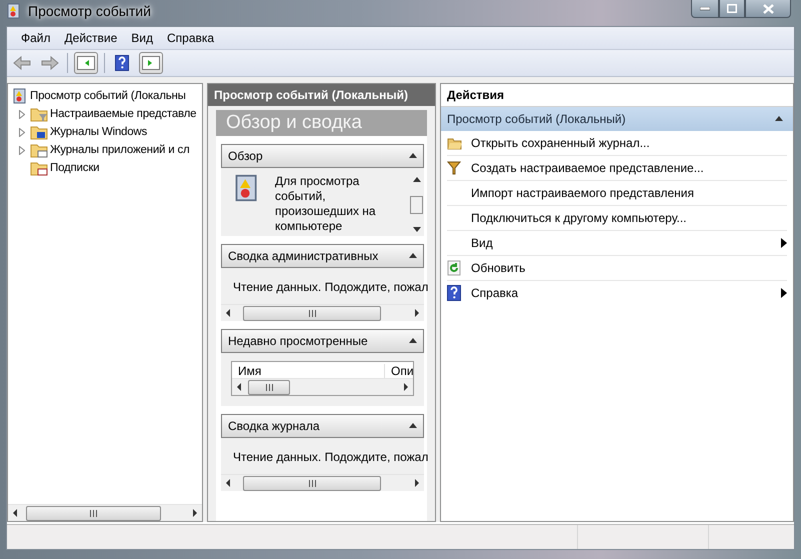  I want to click on actions-group-header: Просмотр событий (Локальный), so click(617, 119).